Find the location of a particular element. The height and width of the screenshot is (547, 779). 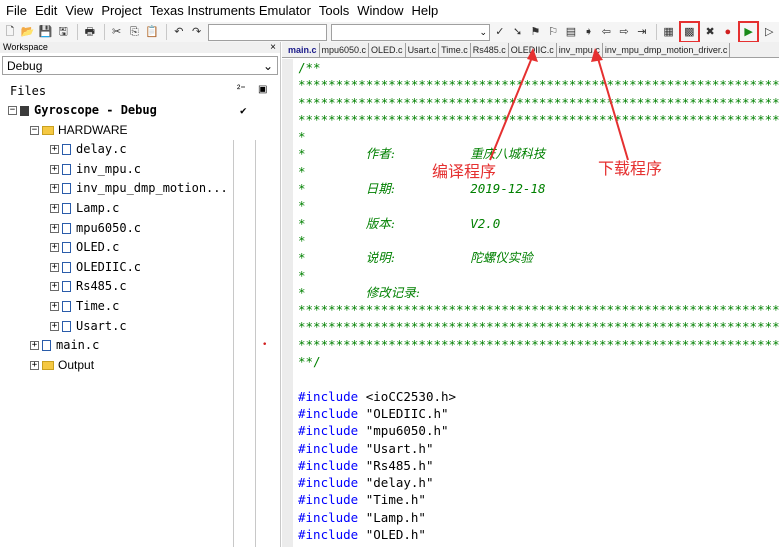

tree-folder-output: + Output is located at coordinates (140, 366).